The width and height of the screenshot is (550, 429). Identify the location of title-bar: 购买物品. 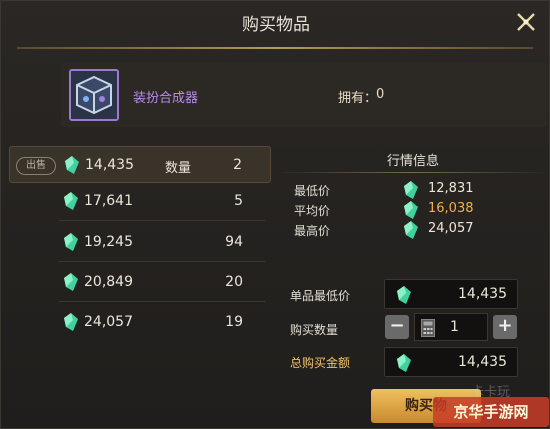
(275, 24).